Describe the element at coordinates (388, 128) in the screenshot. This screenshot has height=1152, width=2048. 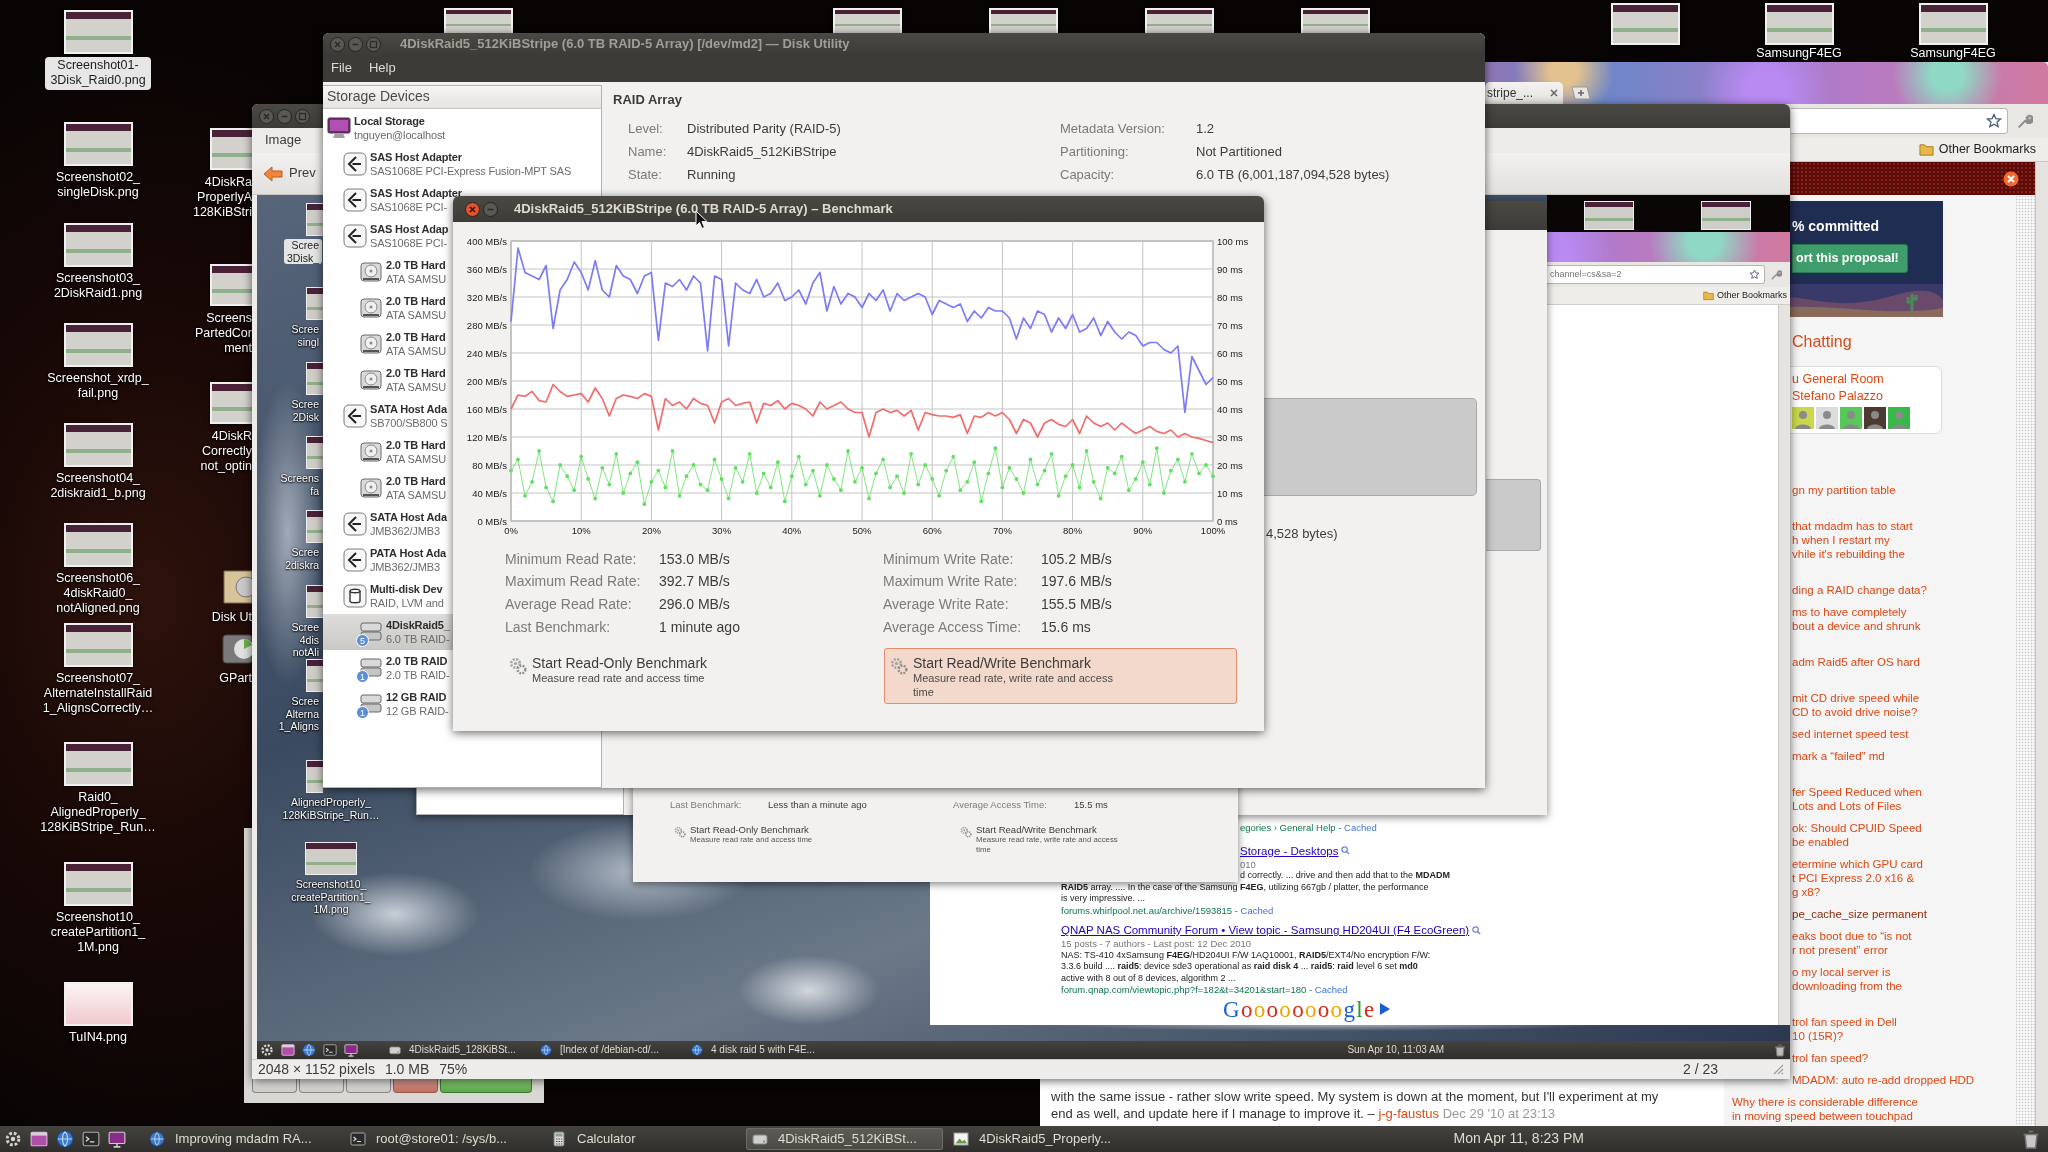
I see `device-item: Local Storage tnguyen@localhost` at that location.